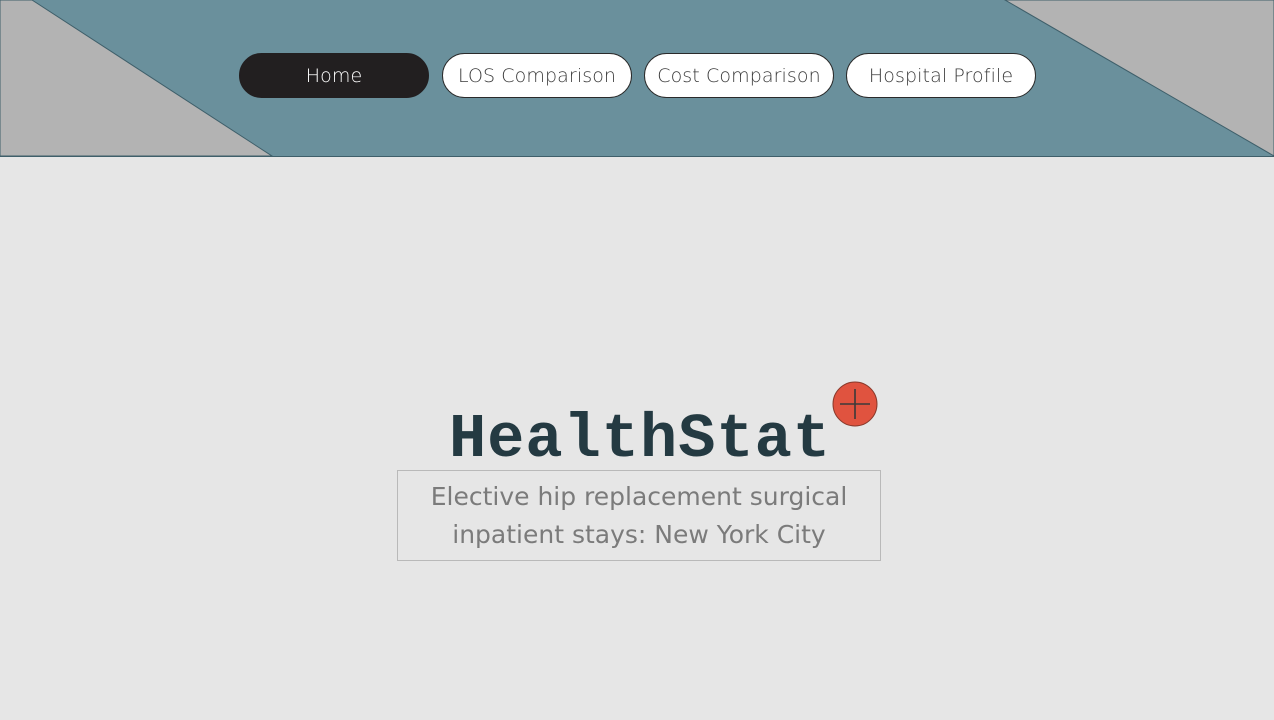 This screenshot has height=720, width=1274. Describe the element at coordinates (537, 75) in the screenshot. I see `nav-los-comparison-button: LOS Comparison` at that location.